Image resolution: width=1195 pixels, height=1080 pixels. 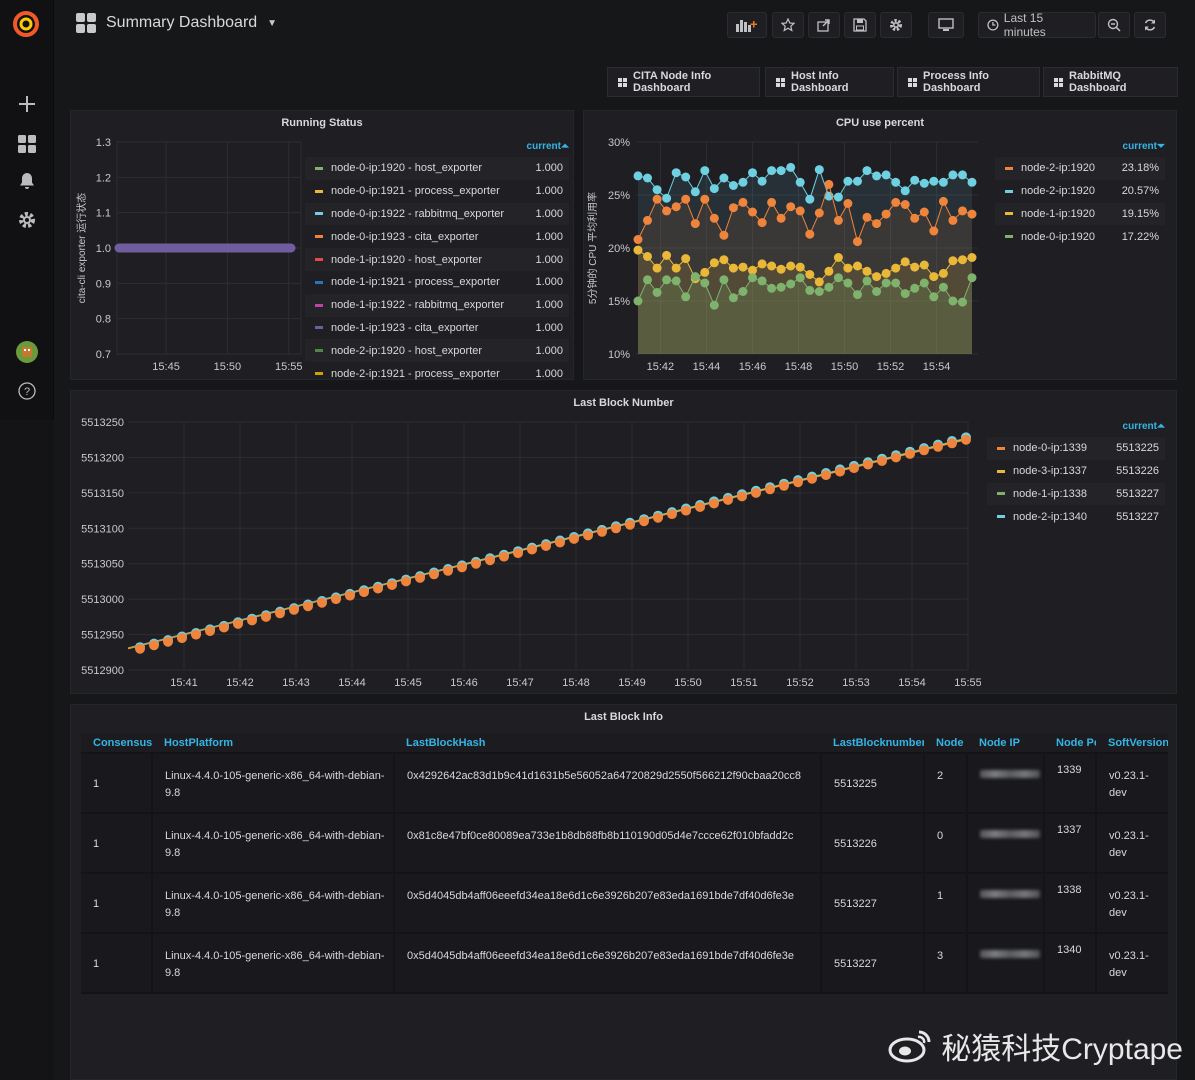 What do you see at coordinates (788, 25) in the screenshot?
I see `star-button` at bounding box center [788, 25].